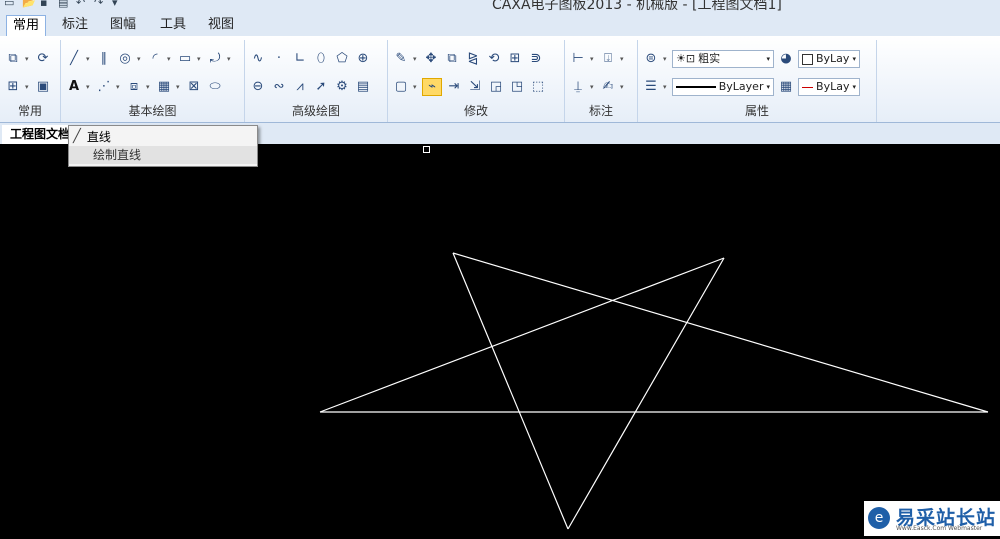 The image size is (1000, 539). I want to click on line-sample, so click(696, 87).